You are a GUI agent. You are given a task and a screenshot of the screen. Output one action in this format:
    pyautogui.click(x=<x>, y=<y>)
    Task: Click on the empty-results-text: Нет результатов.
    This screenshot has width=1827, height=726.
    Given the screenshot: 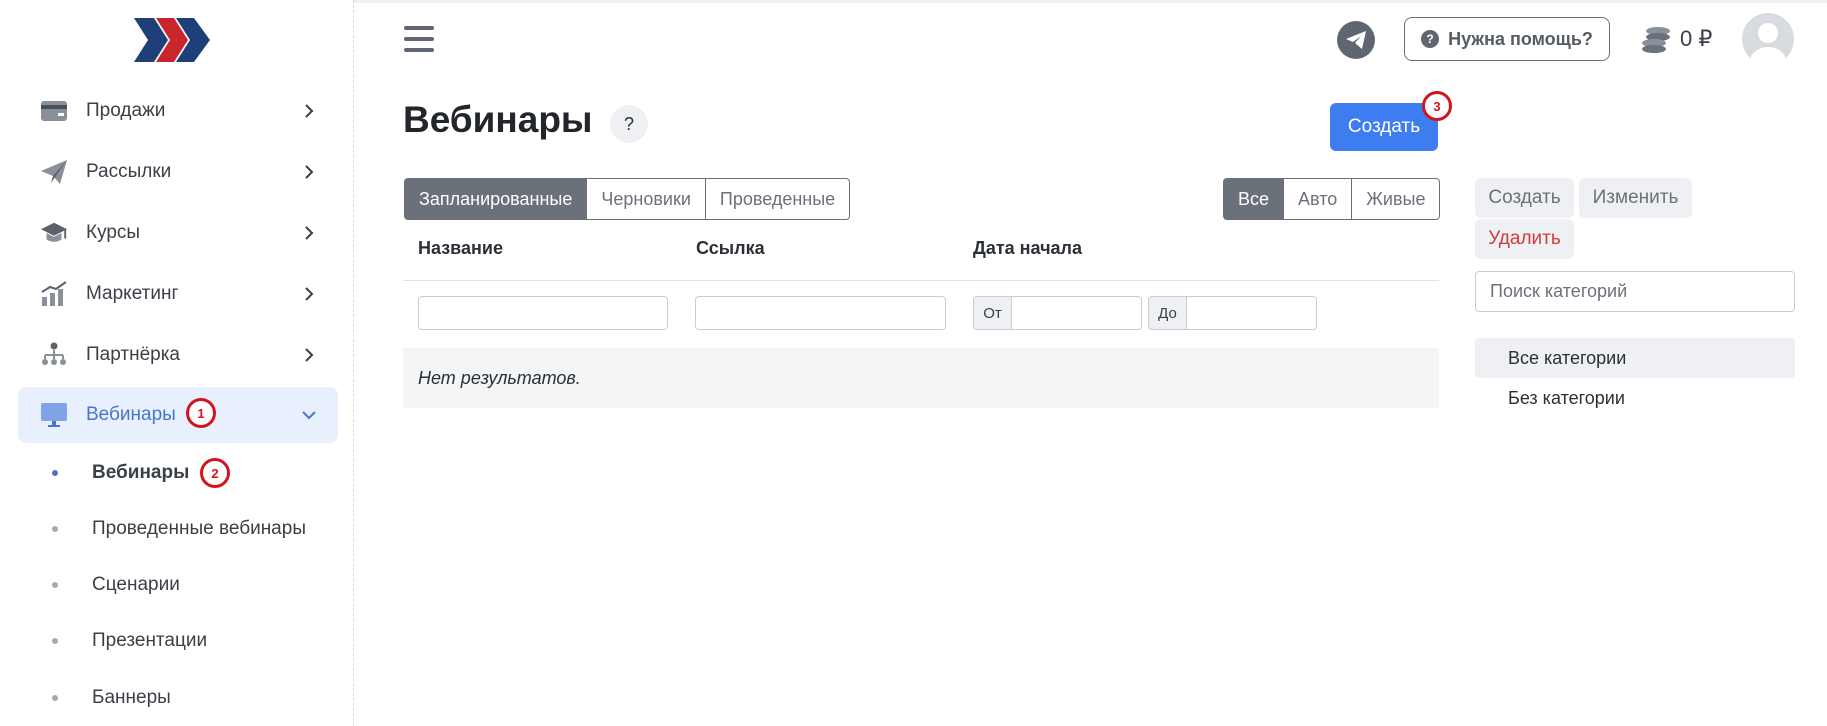 What is the action you would take?
    pyautogui.click(x=499, y=378)
    